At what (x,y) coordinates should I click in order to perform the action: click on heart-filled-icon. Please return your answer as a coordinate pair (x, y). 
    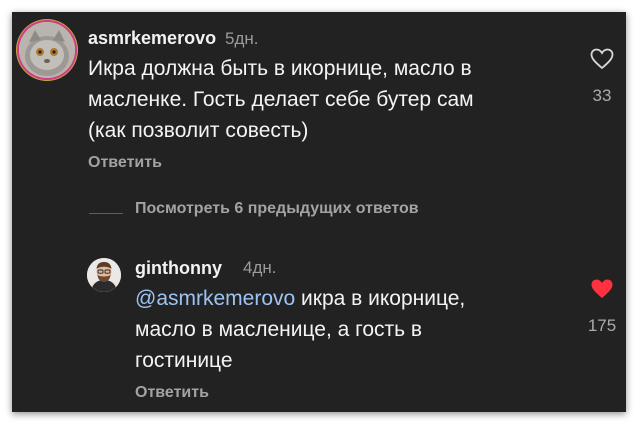
    Looking at the image, I should click on (602, 289).